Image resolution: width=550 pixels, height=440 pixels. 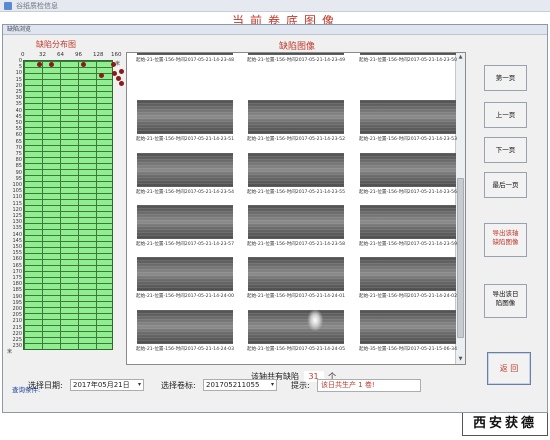 I want to click on defect-image-item: 起始-21-位置-156-时间2017-05-21-14-23-55, so click(x=295, y=176).